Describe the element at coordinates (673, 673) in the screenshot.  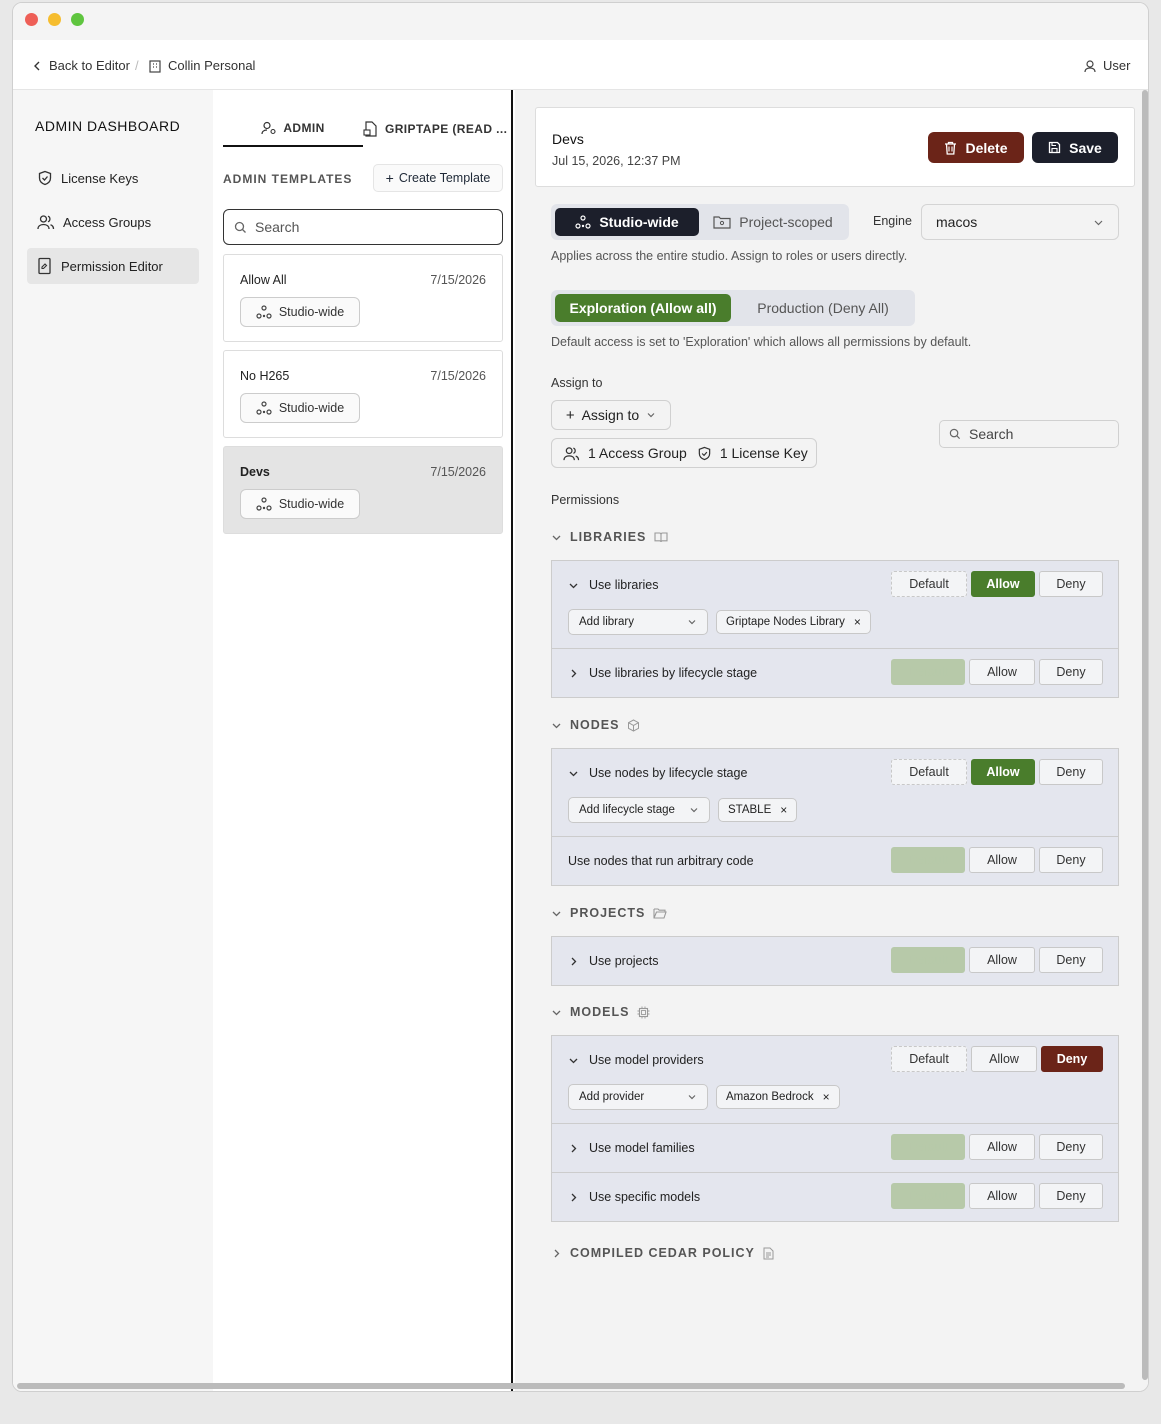
I see `row-label: Use libraries by lifecycle stage` at that location.